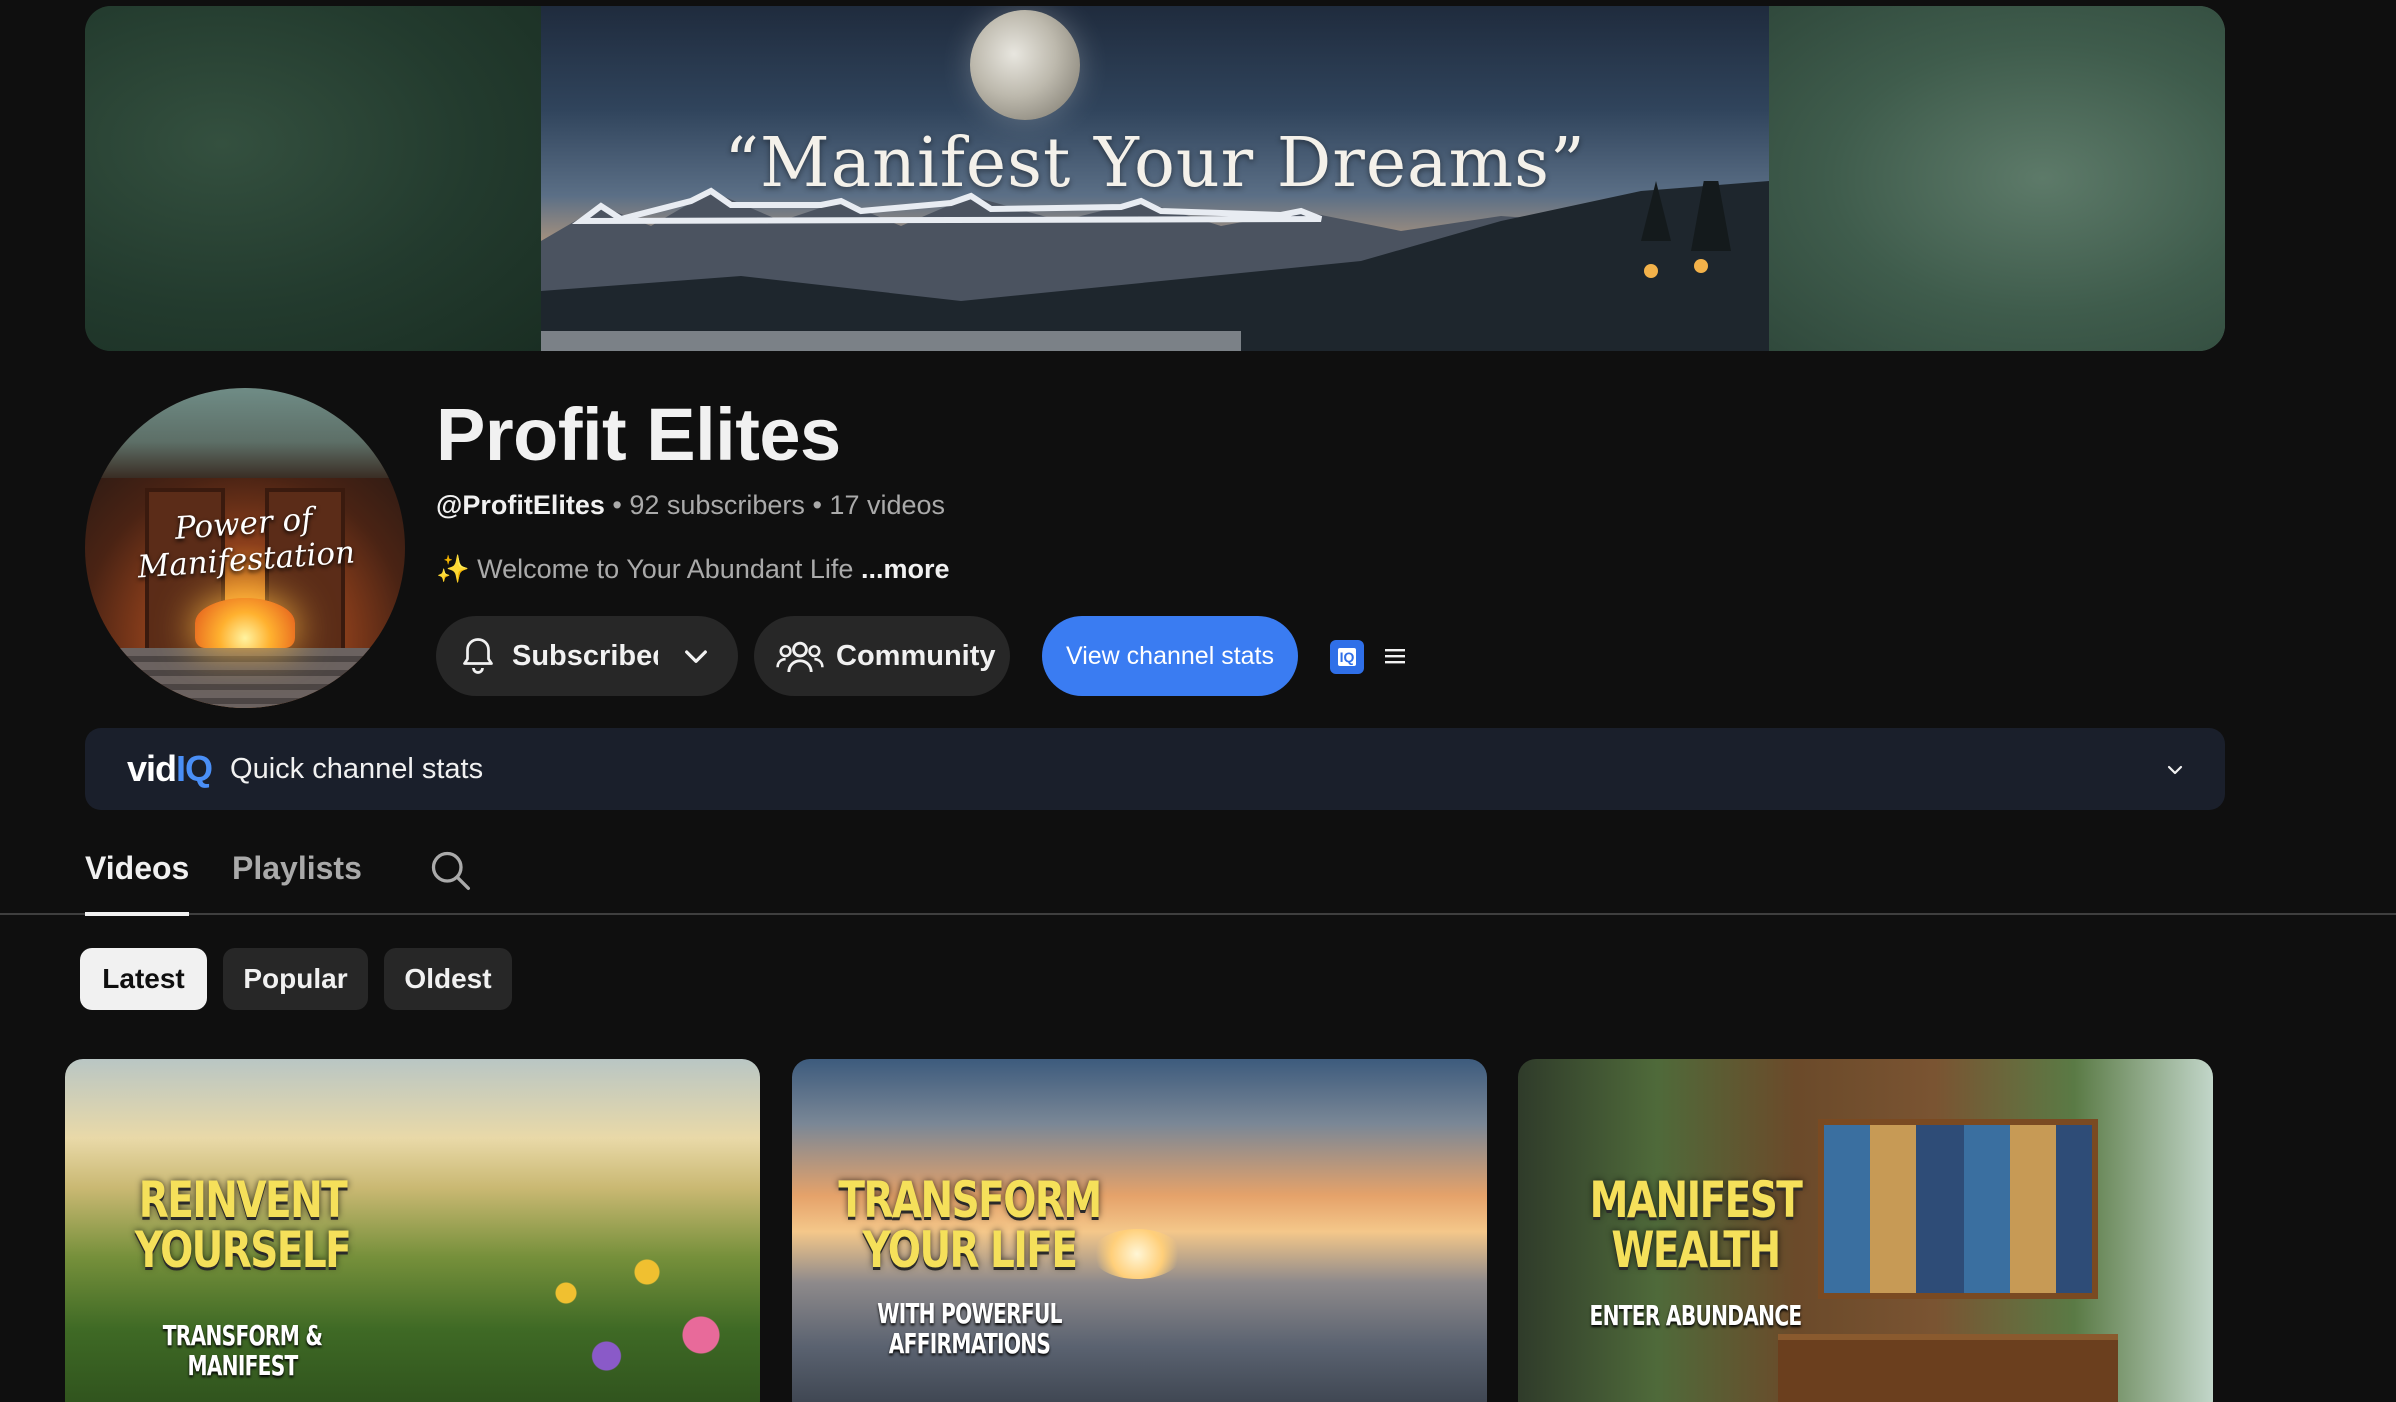 The height and width of the screenshot is (1402, 2396). I want to click on video-thumbnail: MANIFEST WEALTH ENTER ABUNDANCE, so click(1865, 1230).